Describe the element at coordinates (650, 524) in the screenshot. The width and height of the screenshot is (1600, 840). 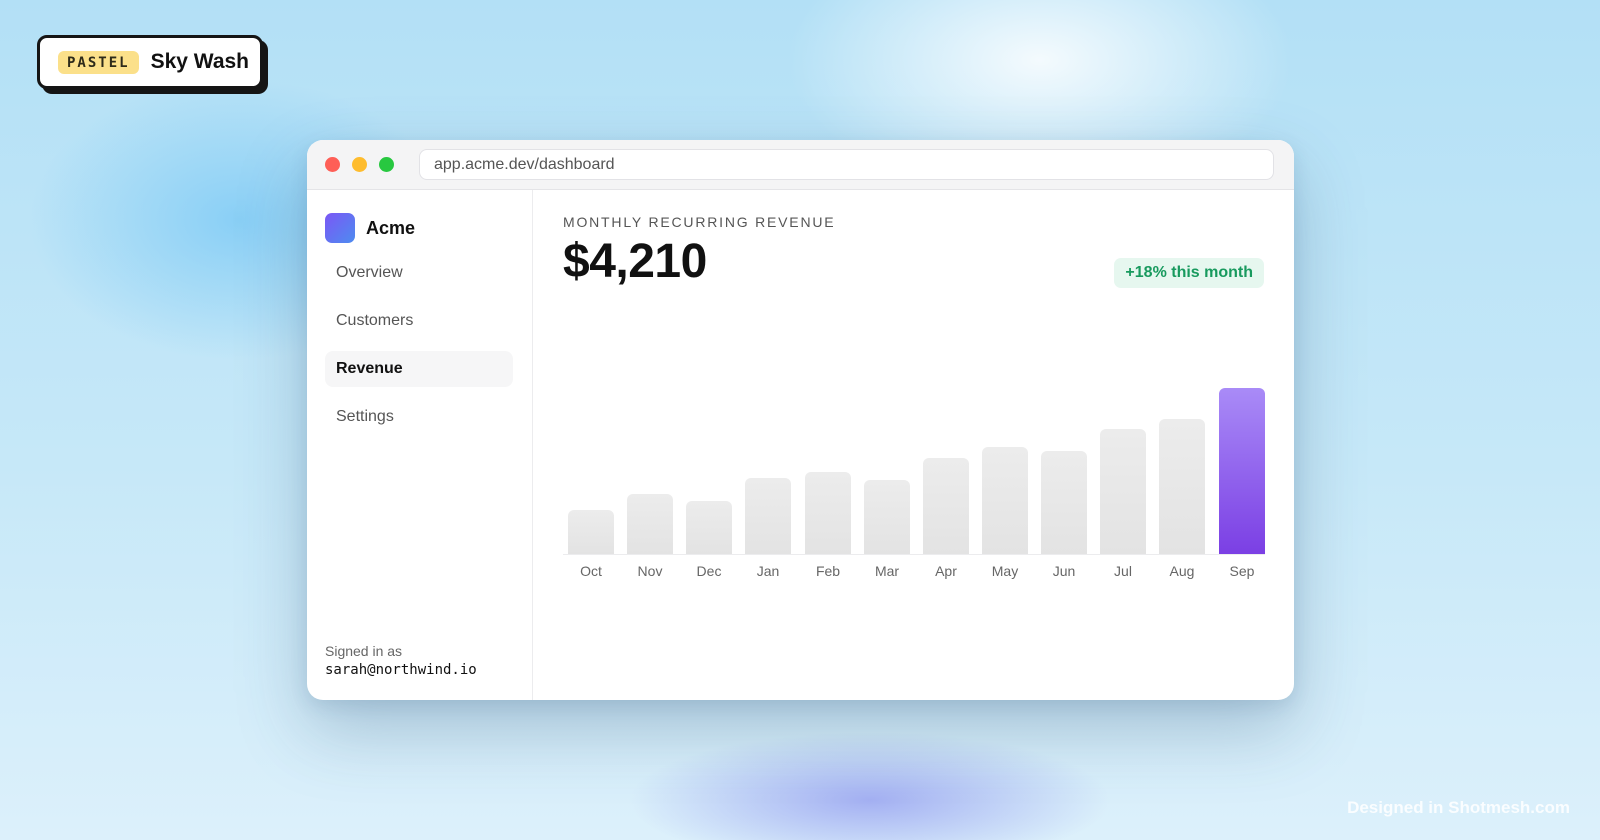
I see `bar-nov` at that location.